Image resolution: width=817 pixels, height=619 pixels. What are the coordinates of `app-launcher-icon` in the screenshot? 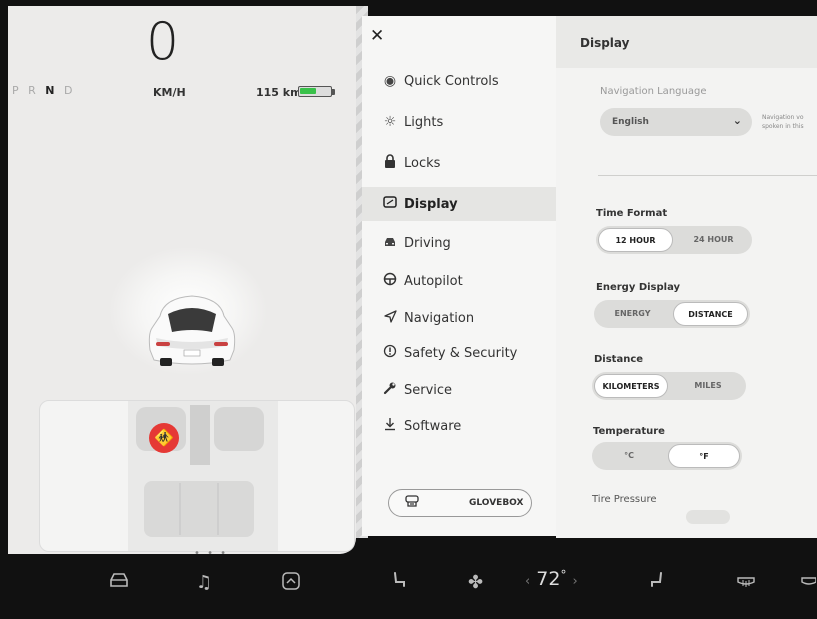 It's located at (291, 583).